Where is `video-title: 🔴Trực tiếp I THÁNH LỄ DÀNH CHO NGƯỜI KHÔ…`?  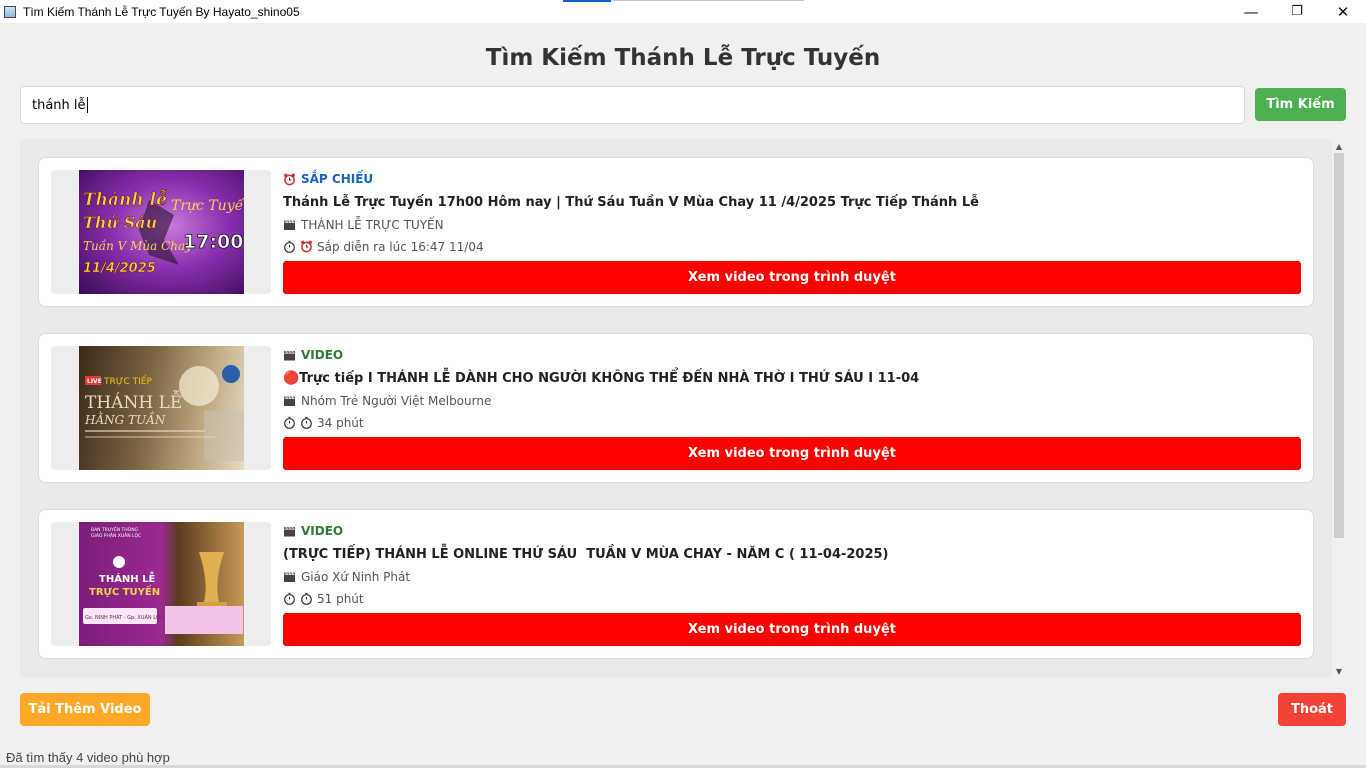 video-title: 🔴Trực tiếp I THÁNH LỄ DÀNH CHO NGƯỜI KHÔ… is located at coordinates (601, 378).